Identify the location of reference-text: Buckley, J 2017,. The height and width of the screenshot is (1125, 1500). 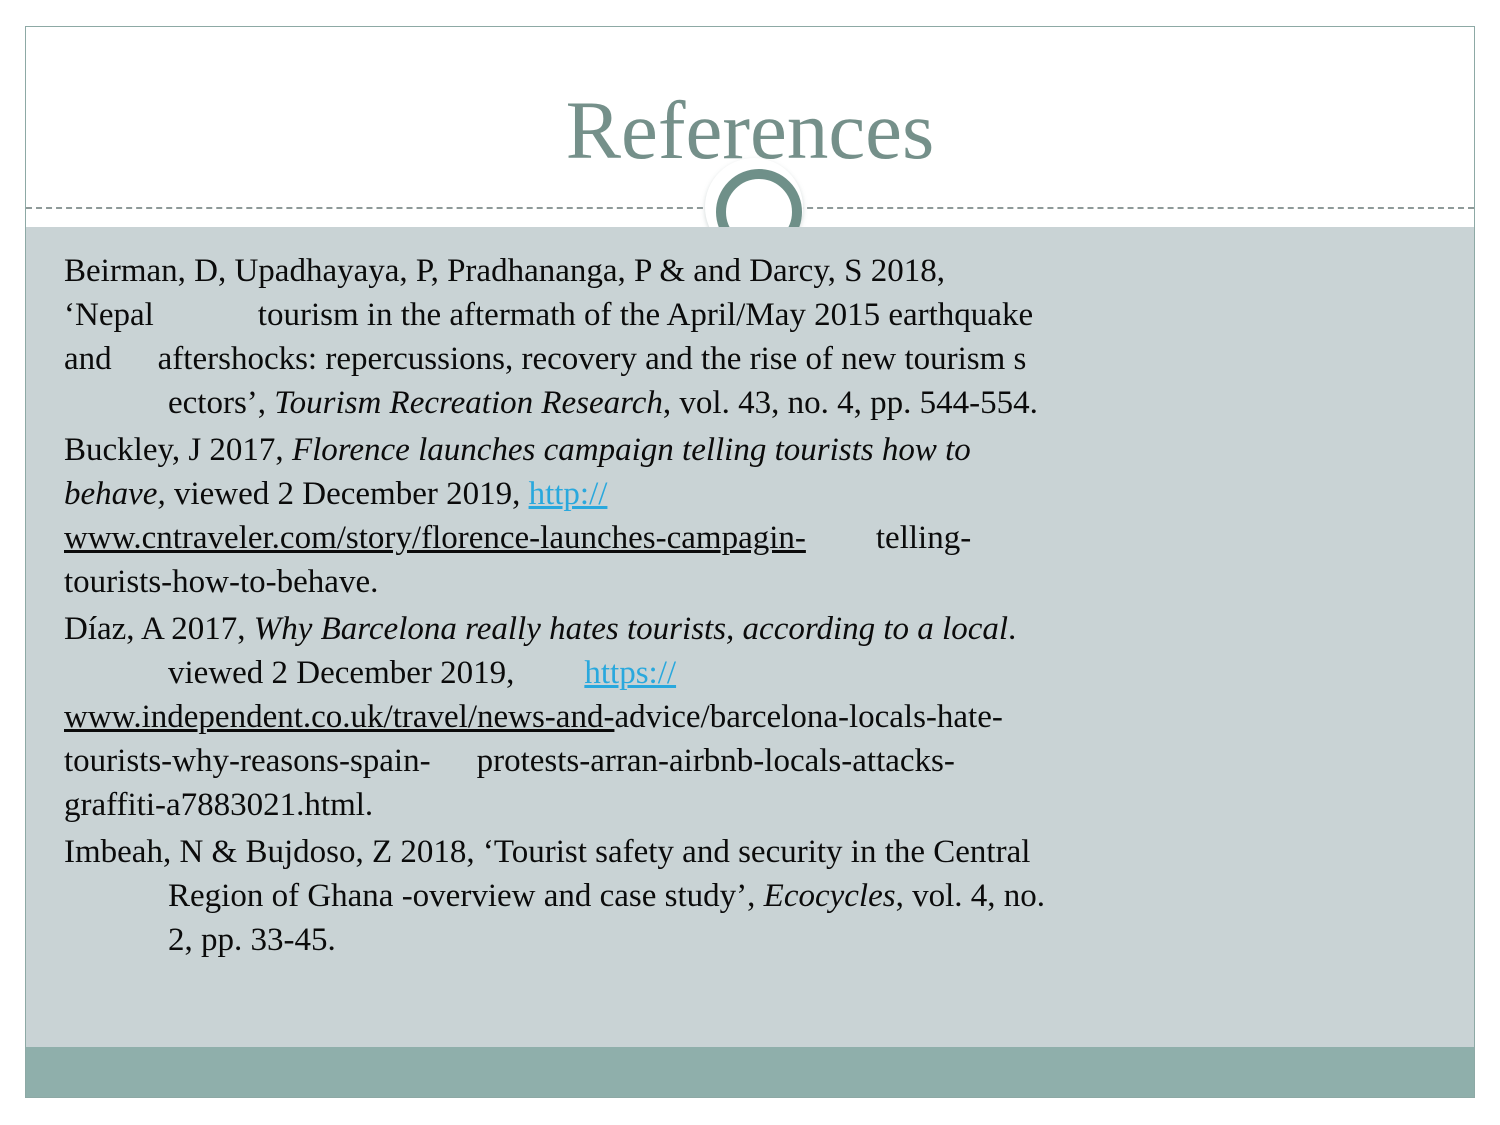
(178, 450).